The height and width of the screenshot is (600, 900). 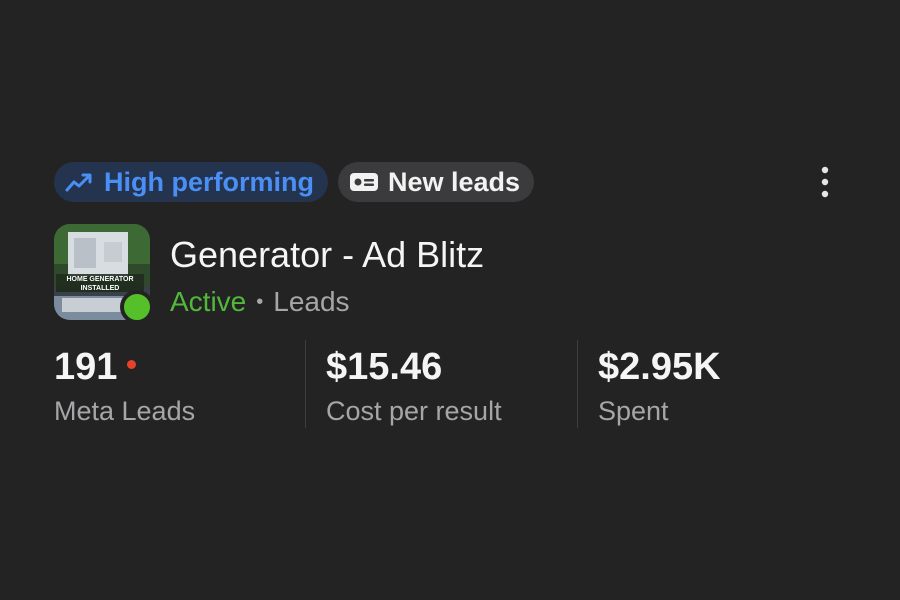 What do you see at coordinates (80, 182) in the screenshot?
I see `trending-up-icon` at bounding box center [80, 182].